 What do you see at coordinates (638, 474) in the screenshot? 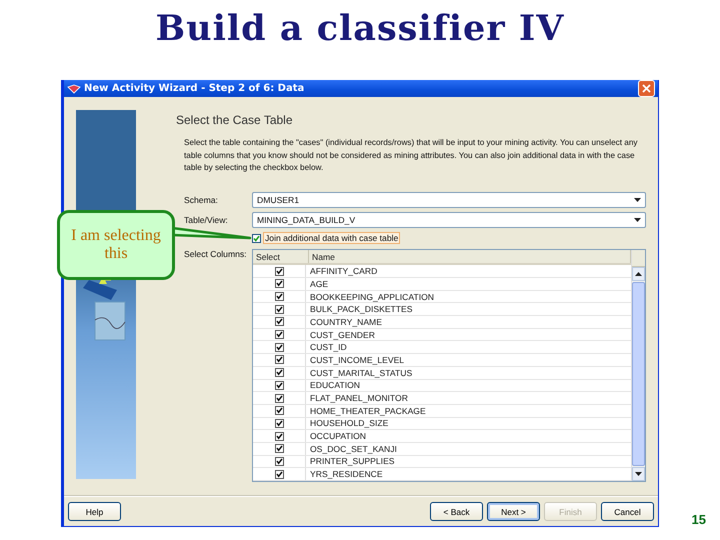
I see `scroll-down-icon` at bounding box center [638, 474].